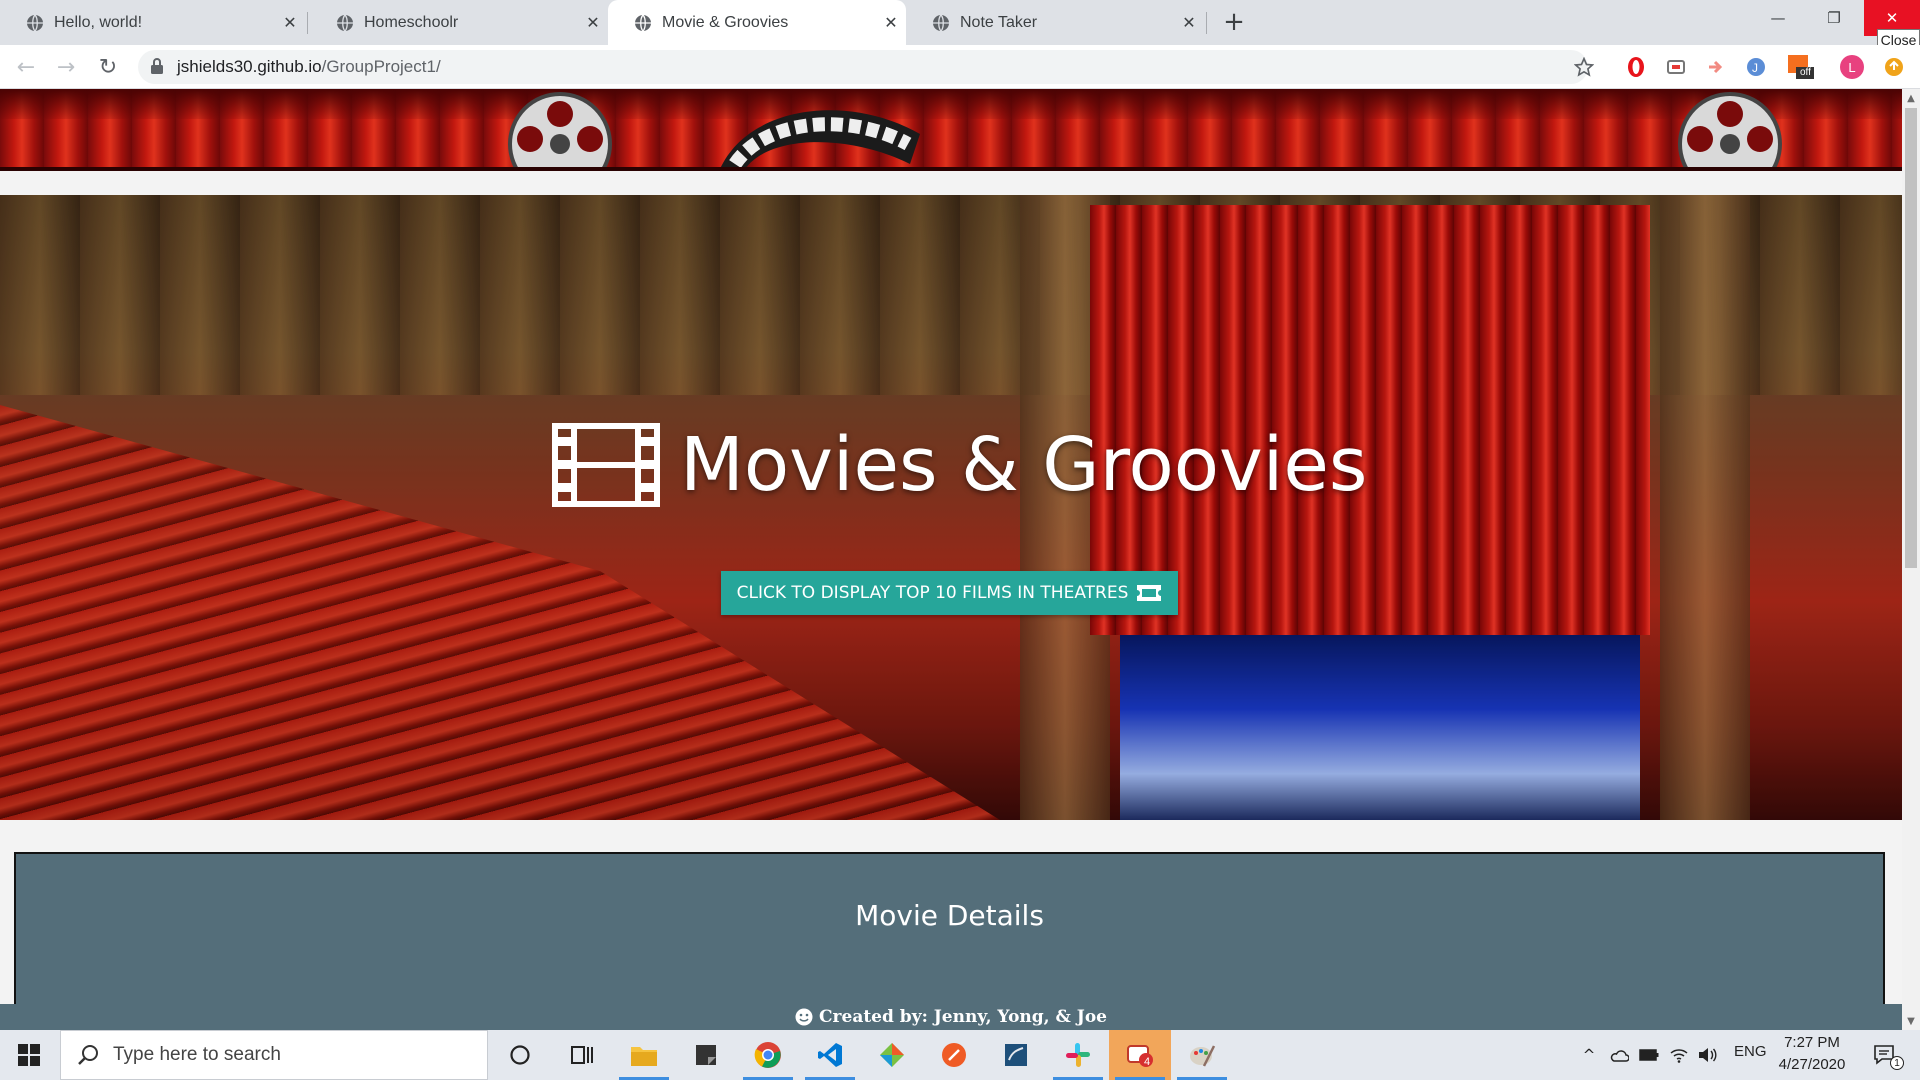 The height and width of the screenshot is (1080, 1920). I want to click on tab-homeschoolr: Homeschoolr ✕, so click(459, 22).